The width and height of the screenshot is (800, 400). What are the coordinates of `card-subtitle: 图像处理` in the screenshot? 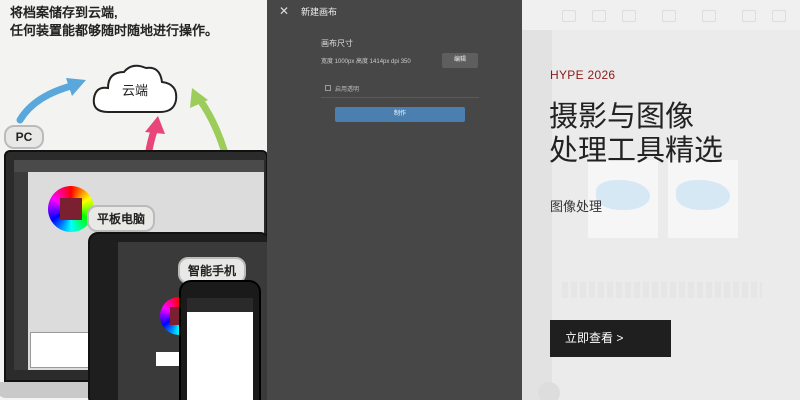 It's located at (576, 206).